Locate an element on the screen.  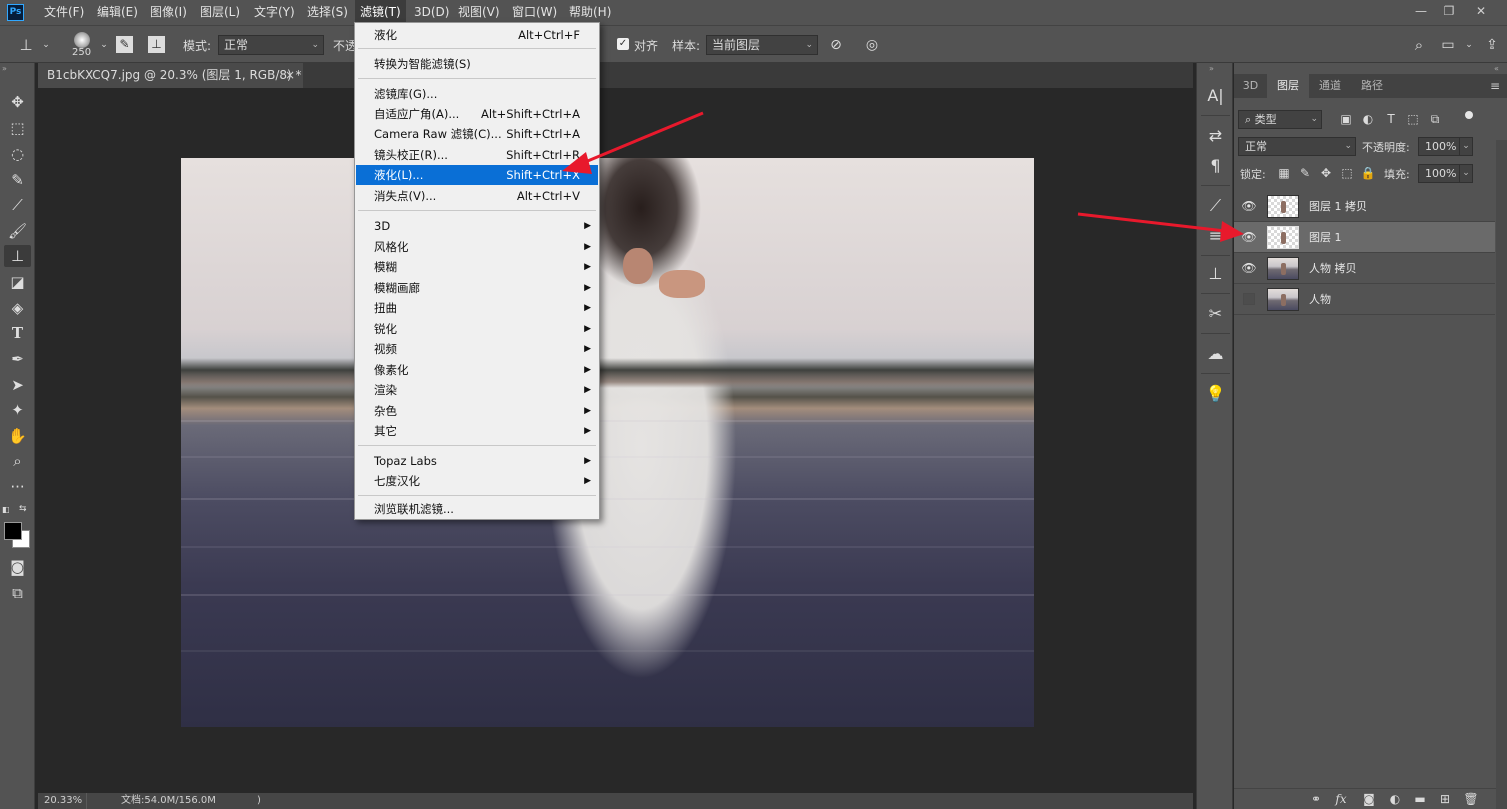
share-icon: ⇪ is located at coordinates (1492, 45).